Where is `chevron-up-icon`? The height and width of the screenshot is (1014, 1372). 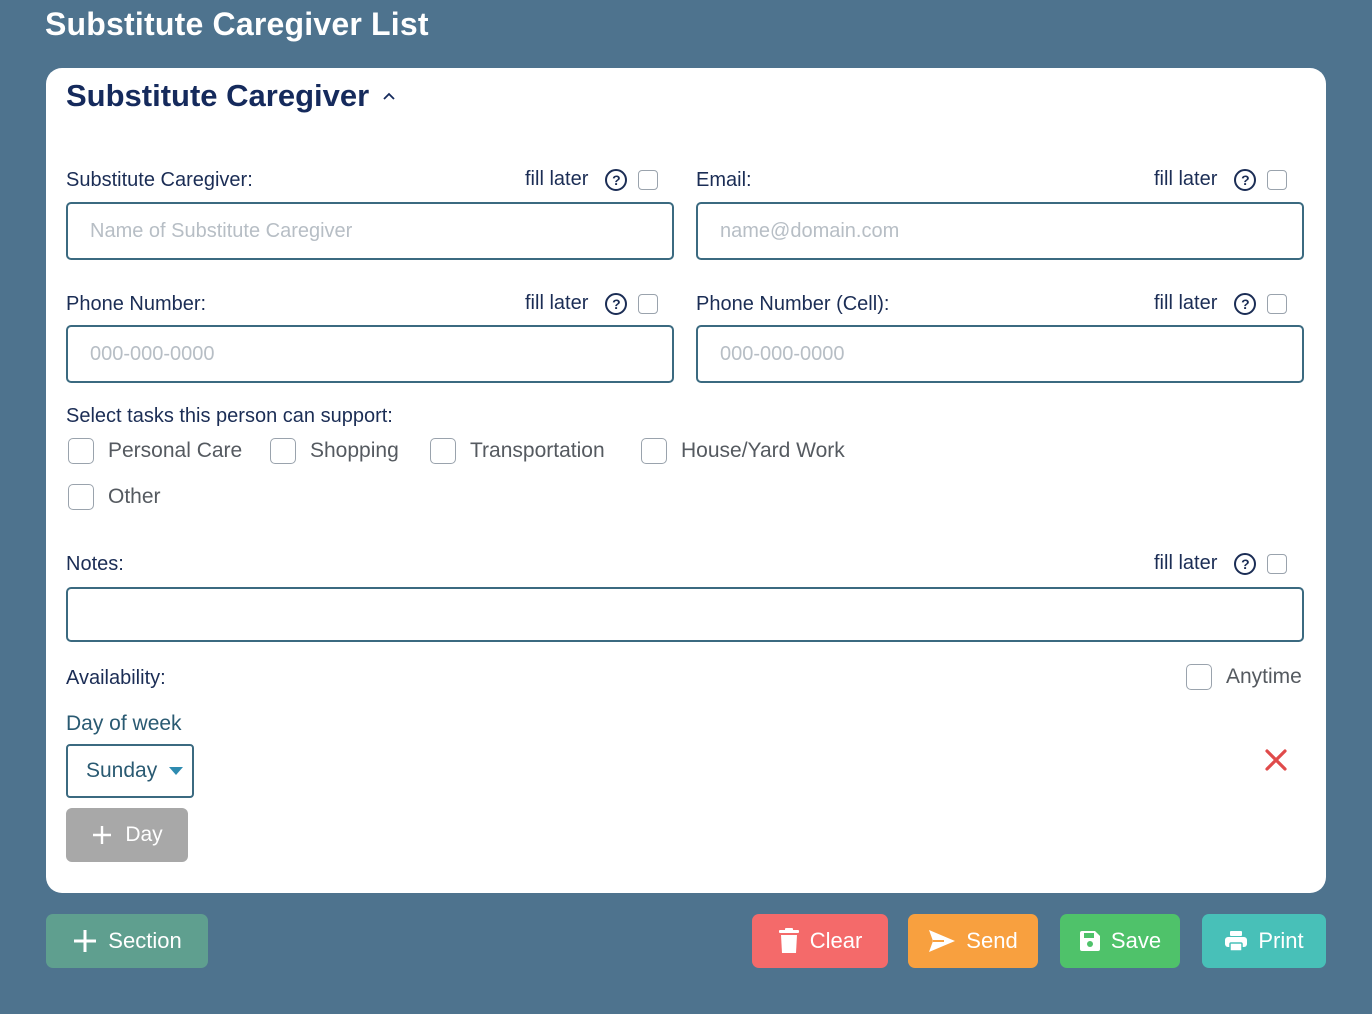
chevron-up-icon is located at coordinates (389, 96).